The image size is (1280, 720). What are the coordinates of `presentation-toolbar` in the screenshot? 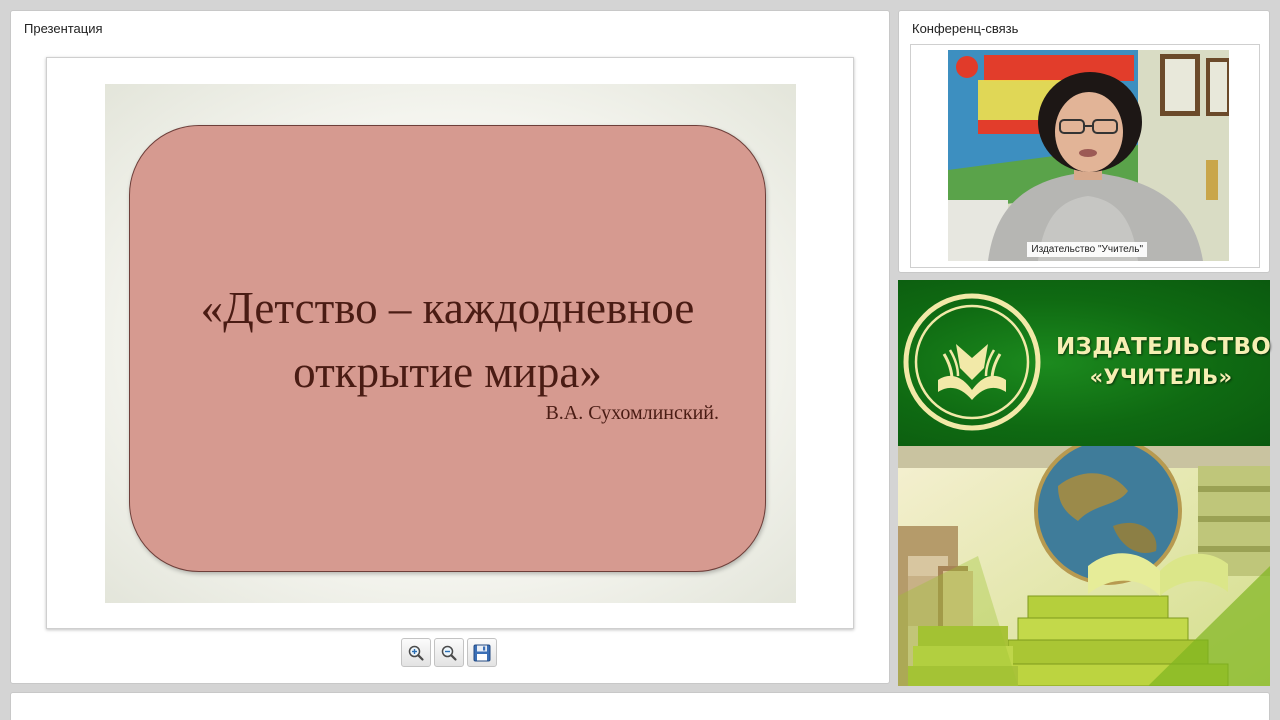 It's located at (449, 653).